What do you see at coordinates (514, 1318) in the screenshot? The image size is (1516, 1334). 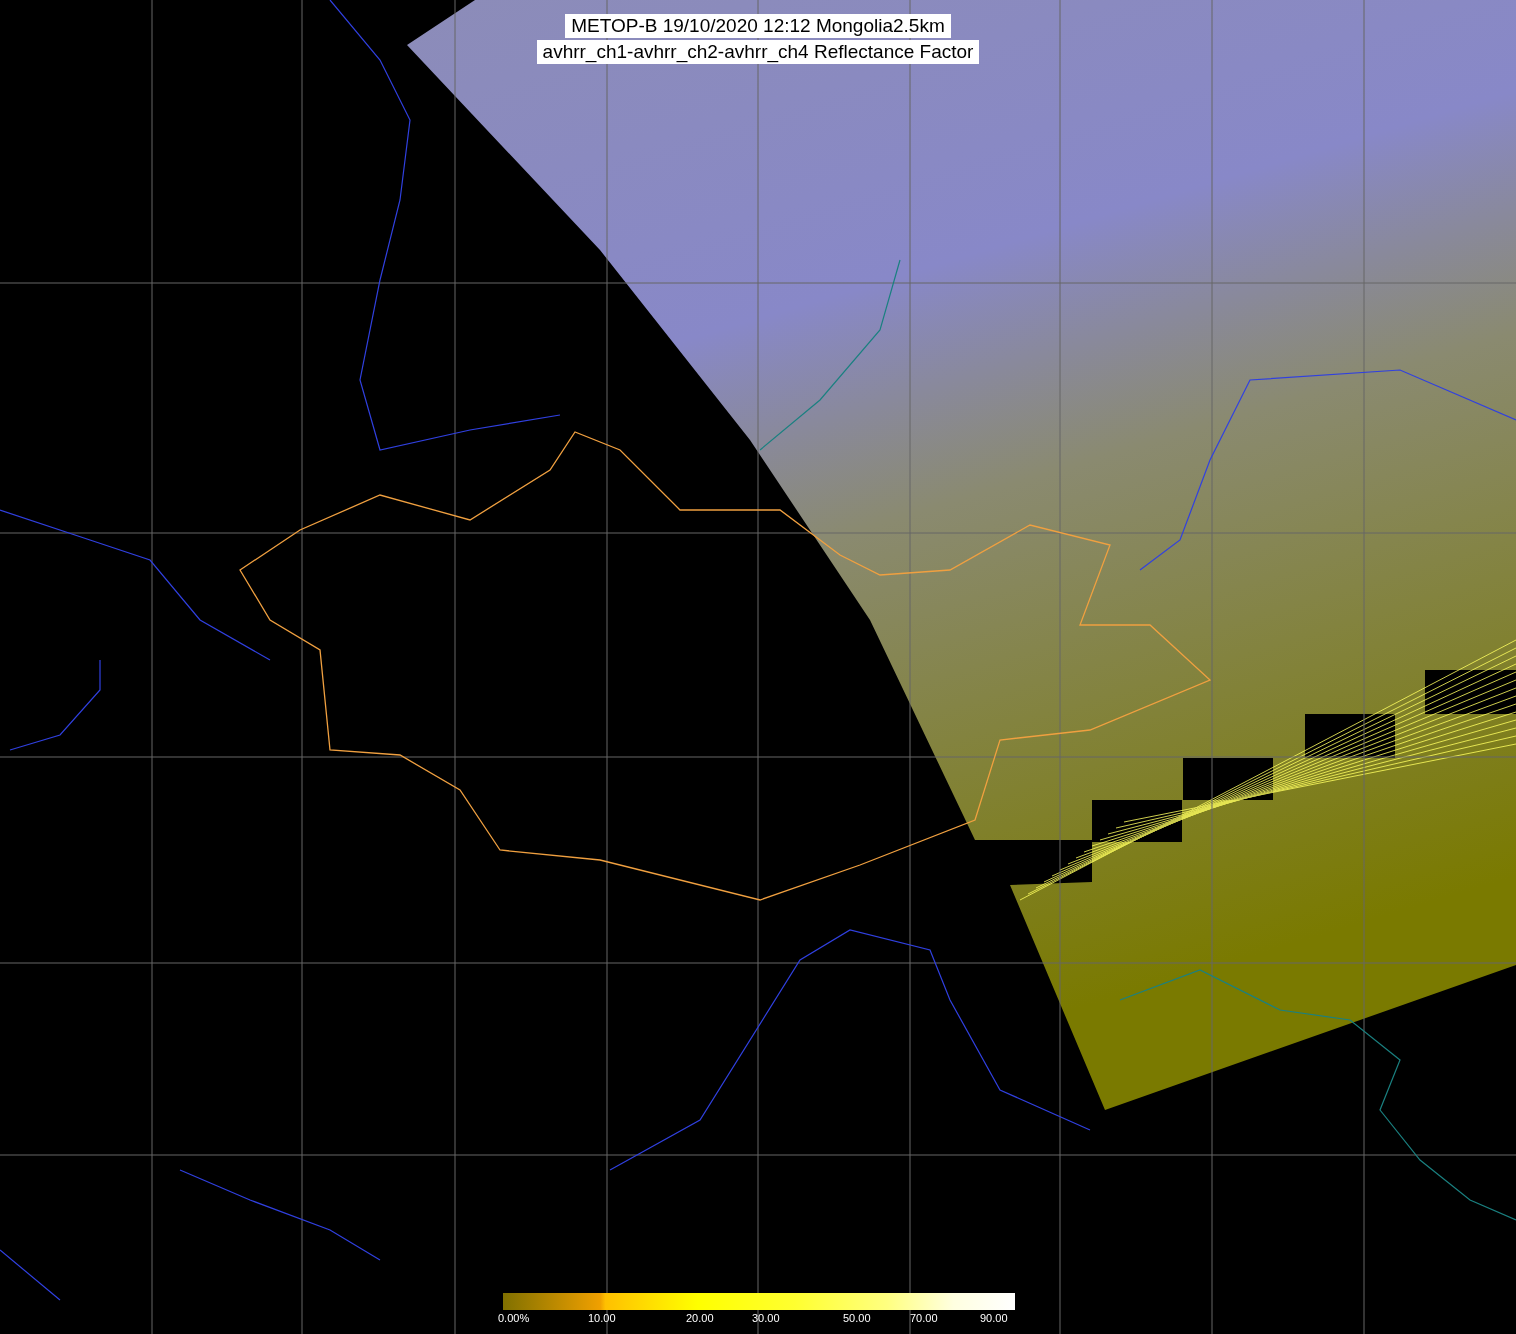 I see `color-scale-label: 0.00%` at bounding box center [514, 1318].